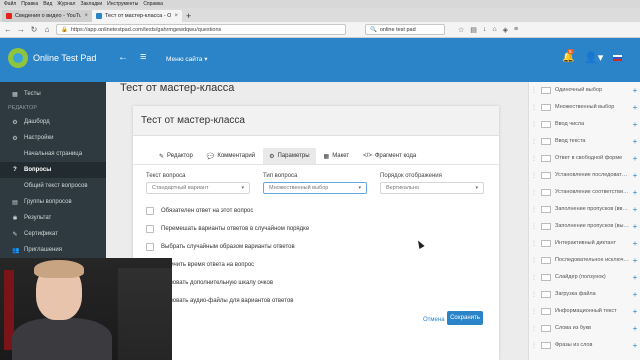 The width and height of the screenshot is (640, 360). I want to click on question-type-item: ⋮ Ввод текста +, so click(584, 141).